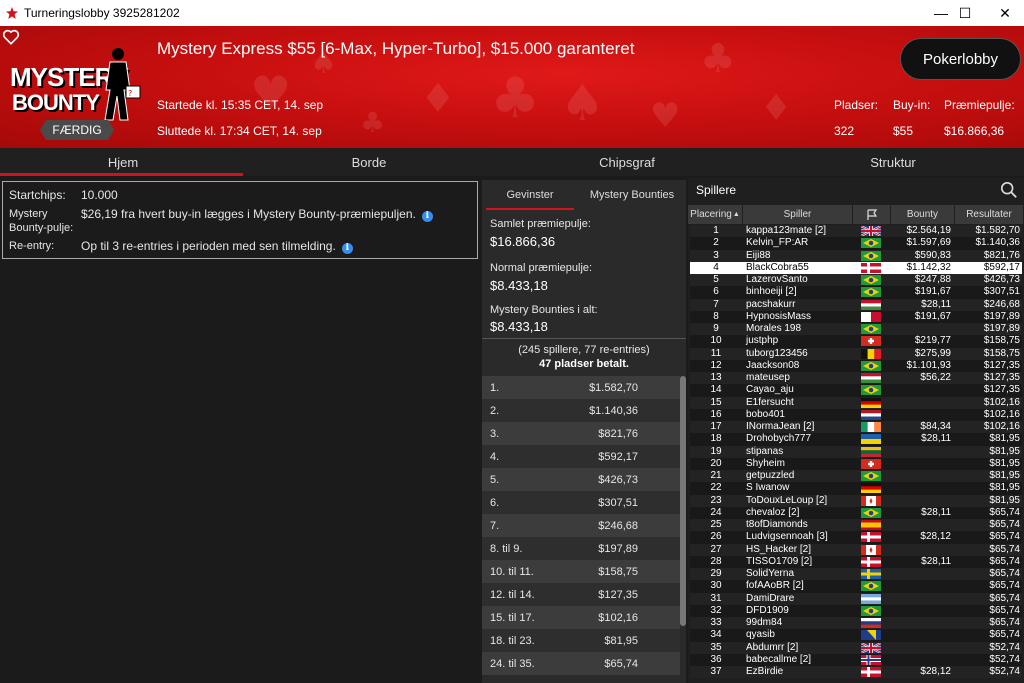 Image resolution: width=1024 pixels, height=683 pixels. Describe the element at coordinates (581, 663) in the screenshot. I see `prize-row: 24. til 35. $65,74` at that location.